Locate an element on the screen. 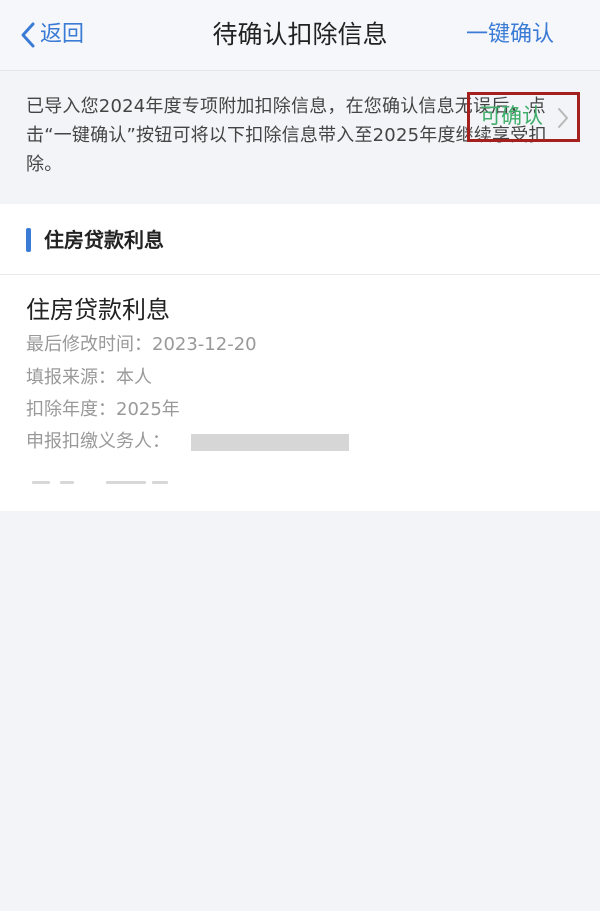 This screenshot has width=600, height=911. chevron-left-icon is located at coordinates (28, 35).